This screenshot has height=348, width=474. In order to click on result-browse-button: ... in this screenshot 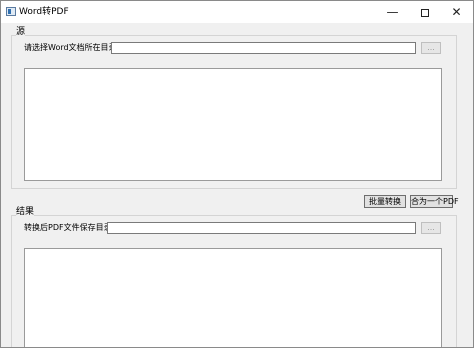, I will do `click(431, 228)`.